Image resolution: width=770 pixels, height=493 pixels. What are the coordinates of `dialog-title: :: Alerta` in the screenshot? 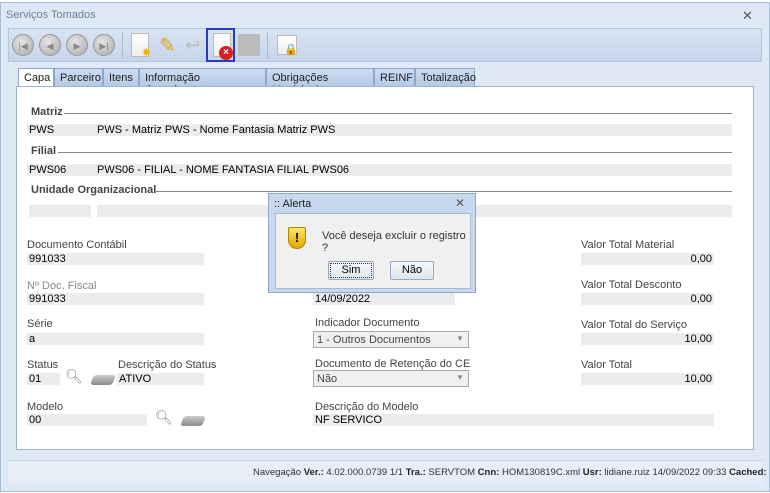 It's located at (293, 204).